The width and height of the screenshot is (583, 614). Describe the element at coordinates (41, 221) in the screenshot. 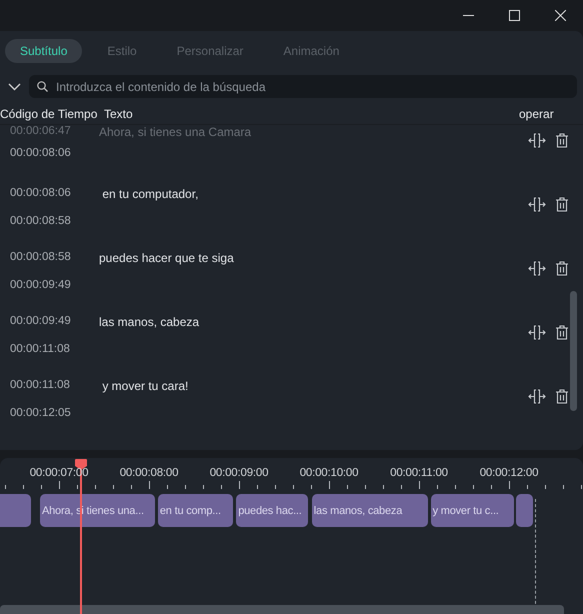

I see `end-time: 00:00:08:58` at that location.